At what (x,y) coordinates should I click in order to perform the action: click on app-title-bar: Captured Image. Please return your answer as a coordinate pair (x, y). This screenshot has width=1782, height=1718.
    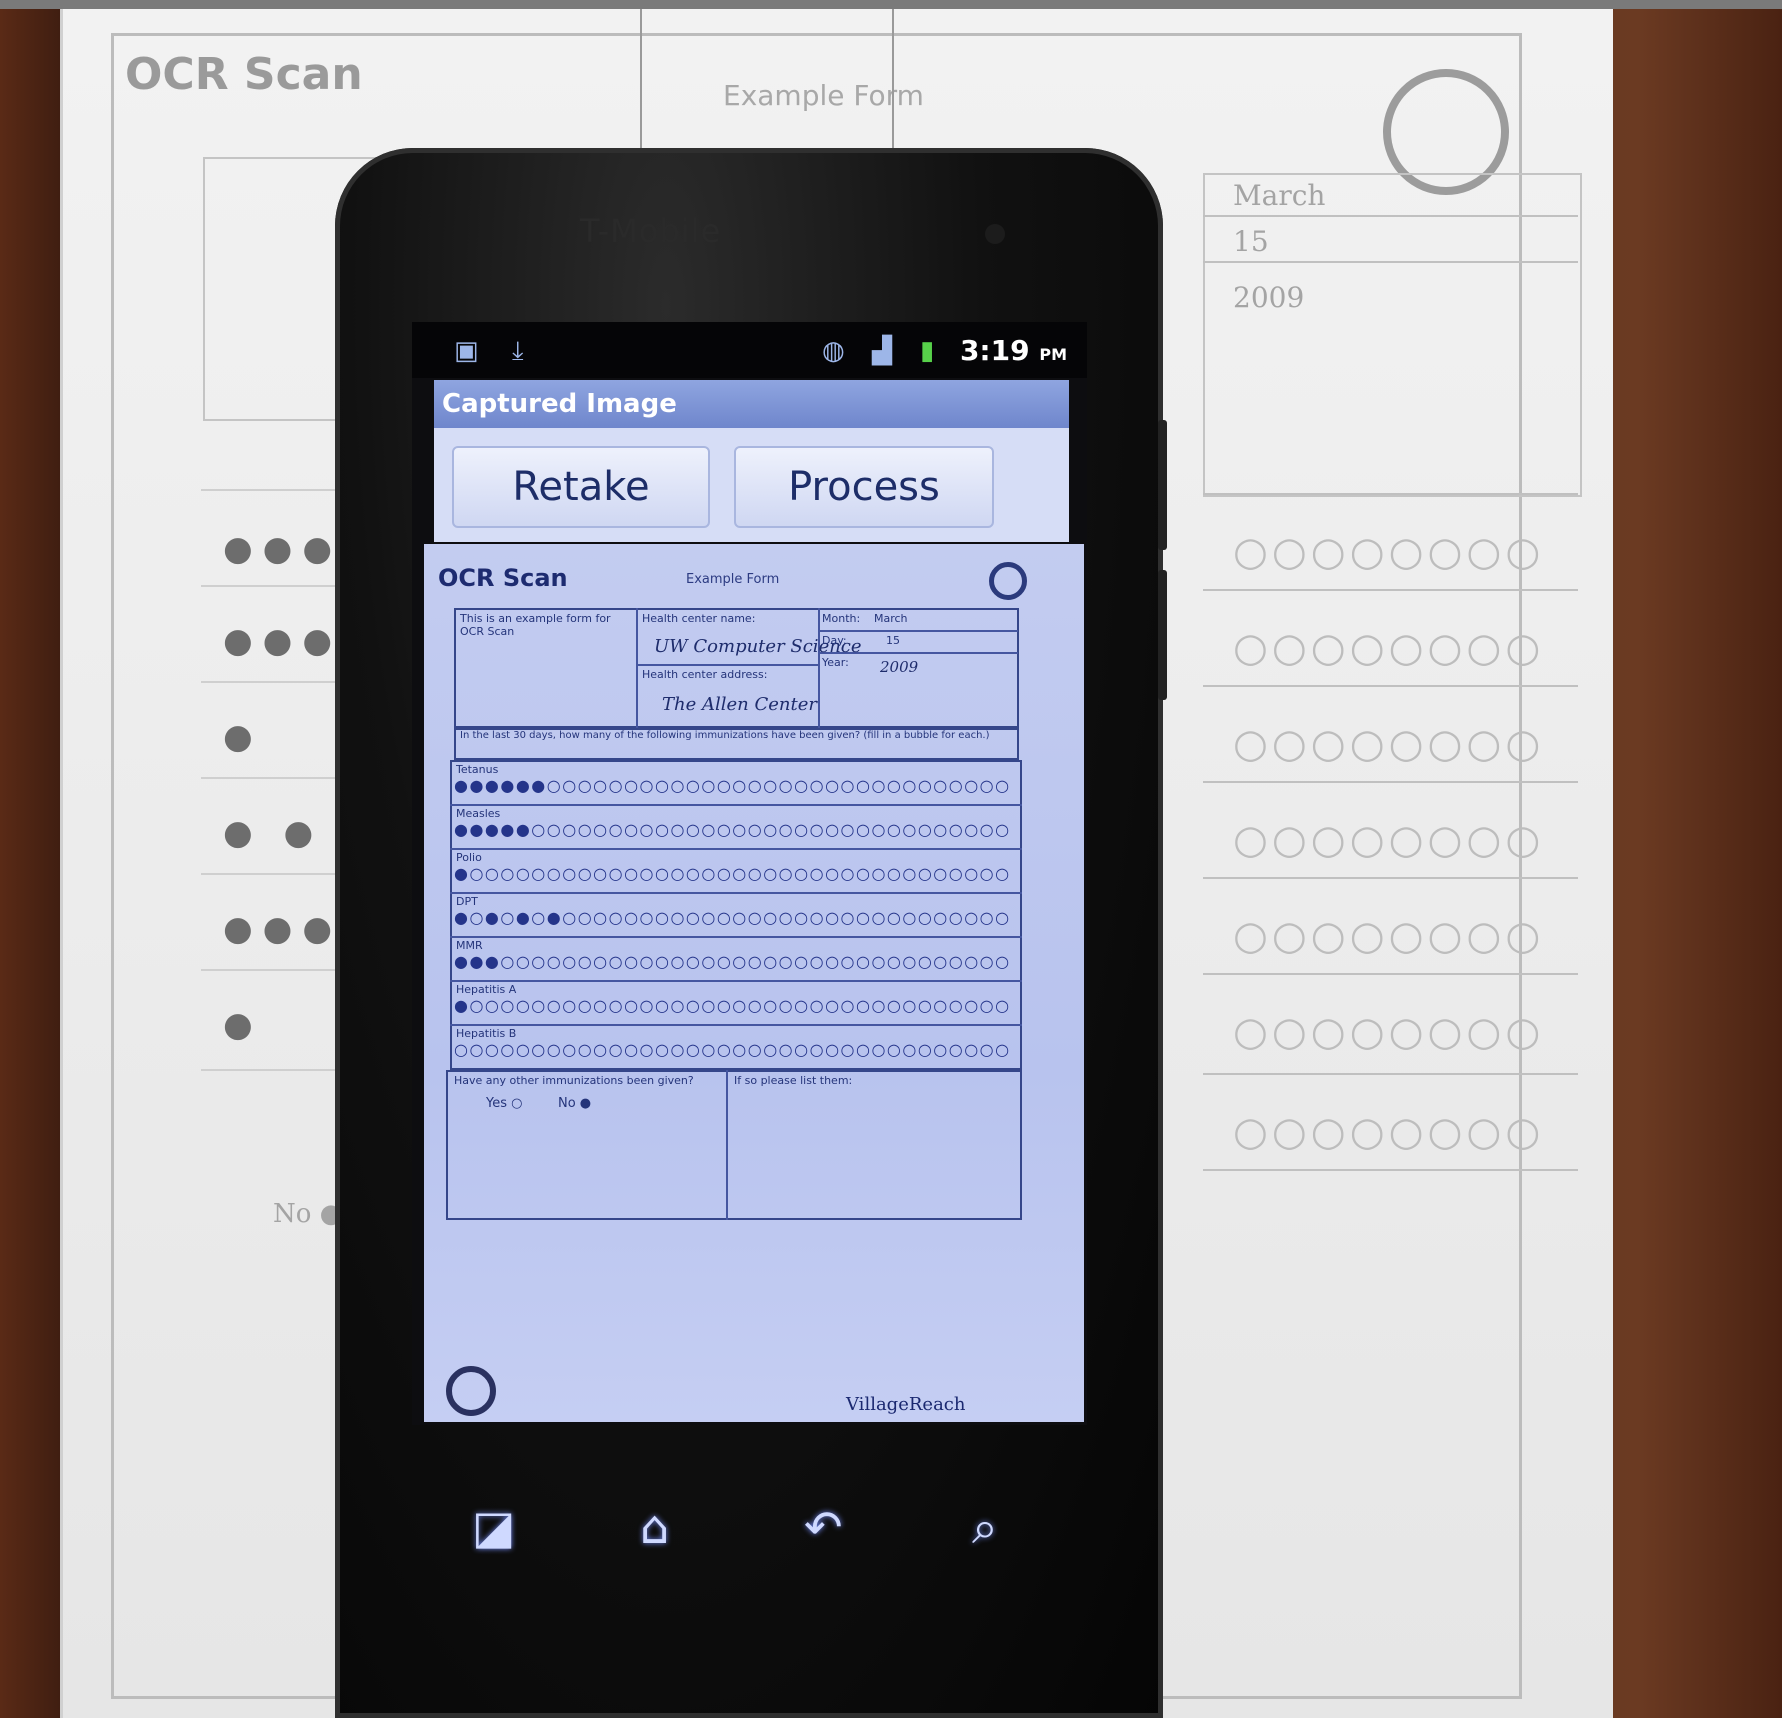
    Looking at the image, I should click on (751, 404).